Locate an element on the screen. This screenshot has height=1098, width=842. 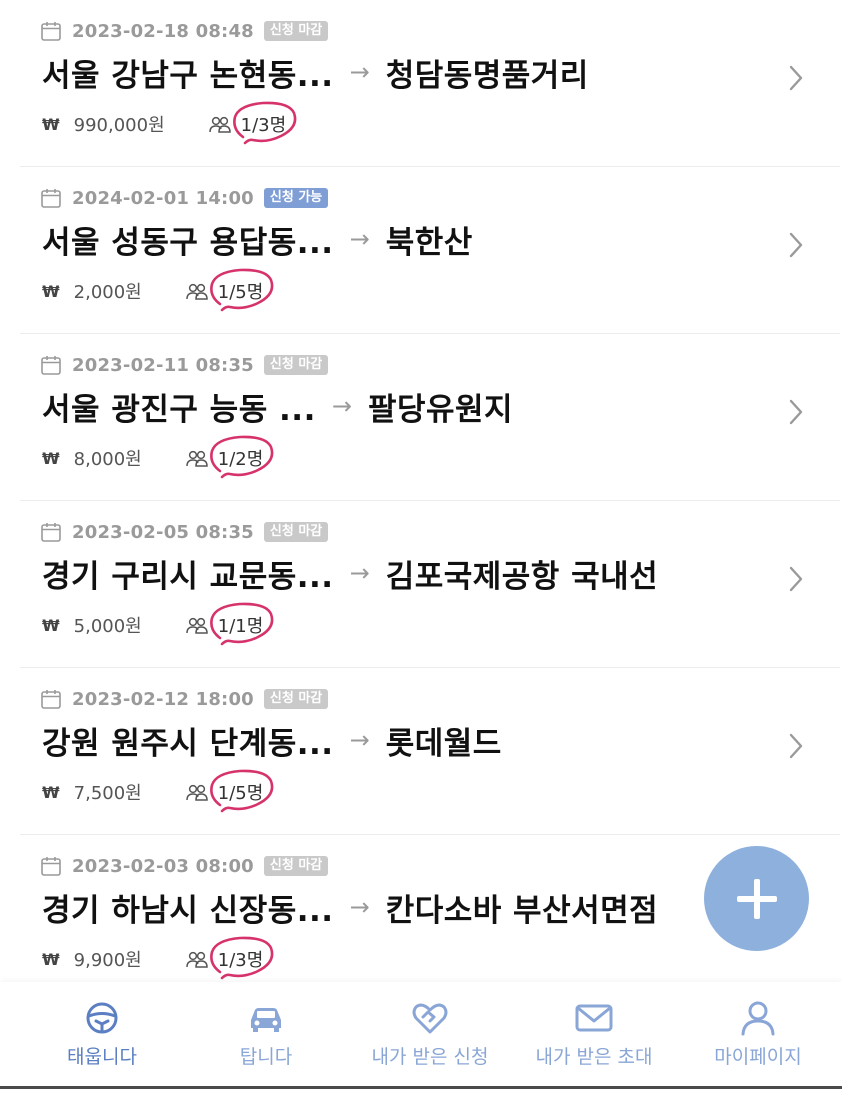
nav-label: 태웁니다 is located at coordinates (102, 1057).